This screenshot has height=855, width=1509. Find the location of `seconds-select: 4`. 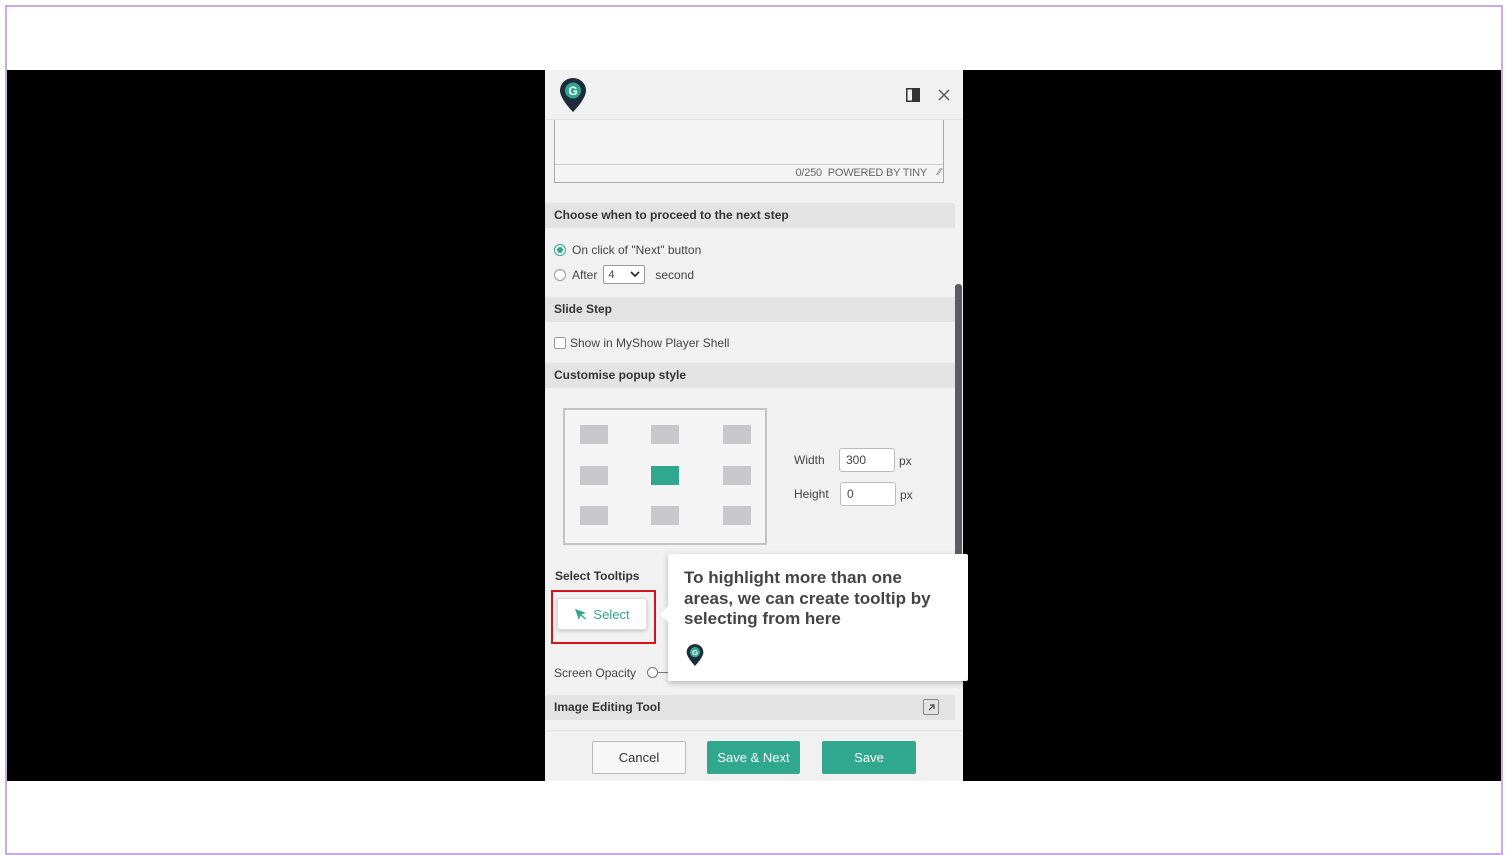

seconds-select: 4 is located at coordinates (624, 274).